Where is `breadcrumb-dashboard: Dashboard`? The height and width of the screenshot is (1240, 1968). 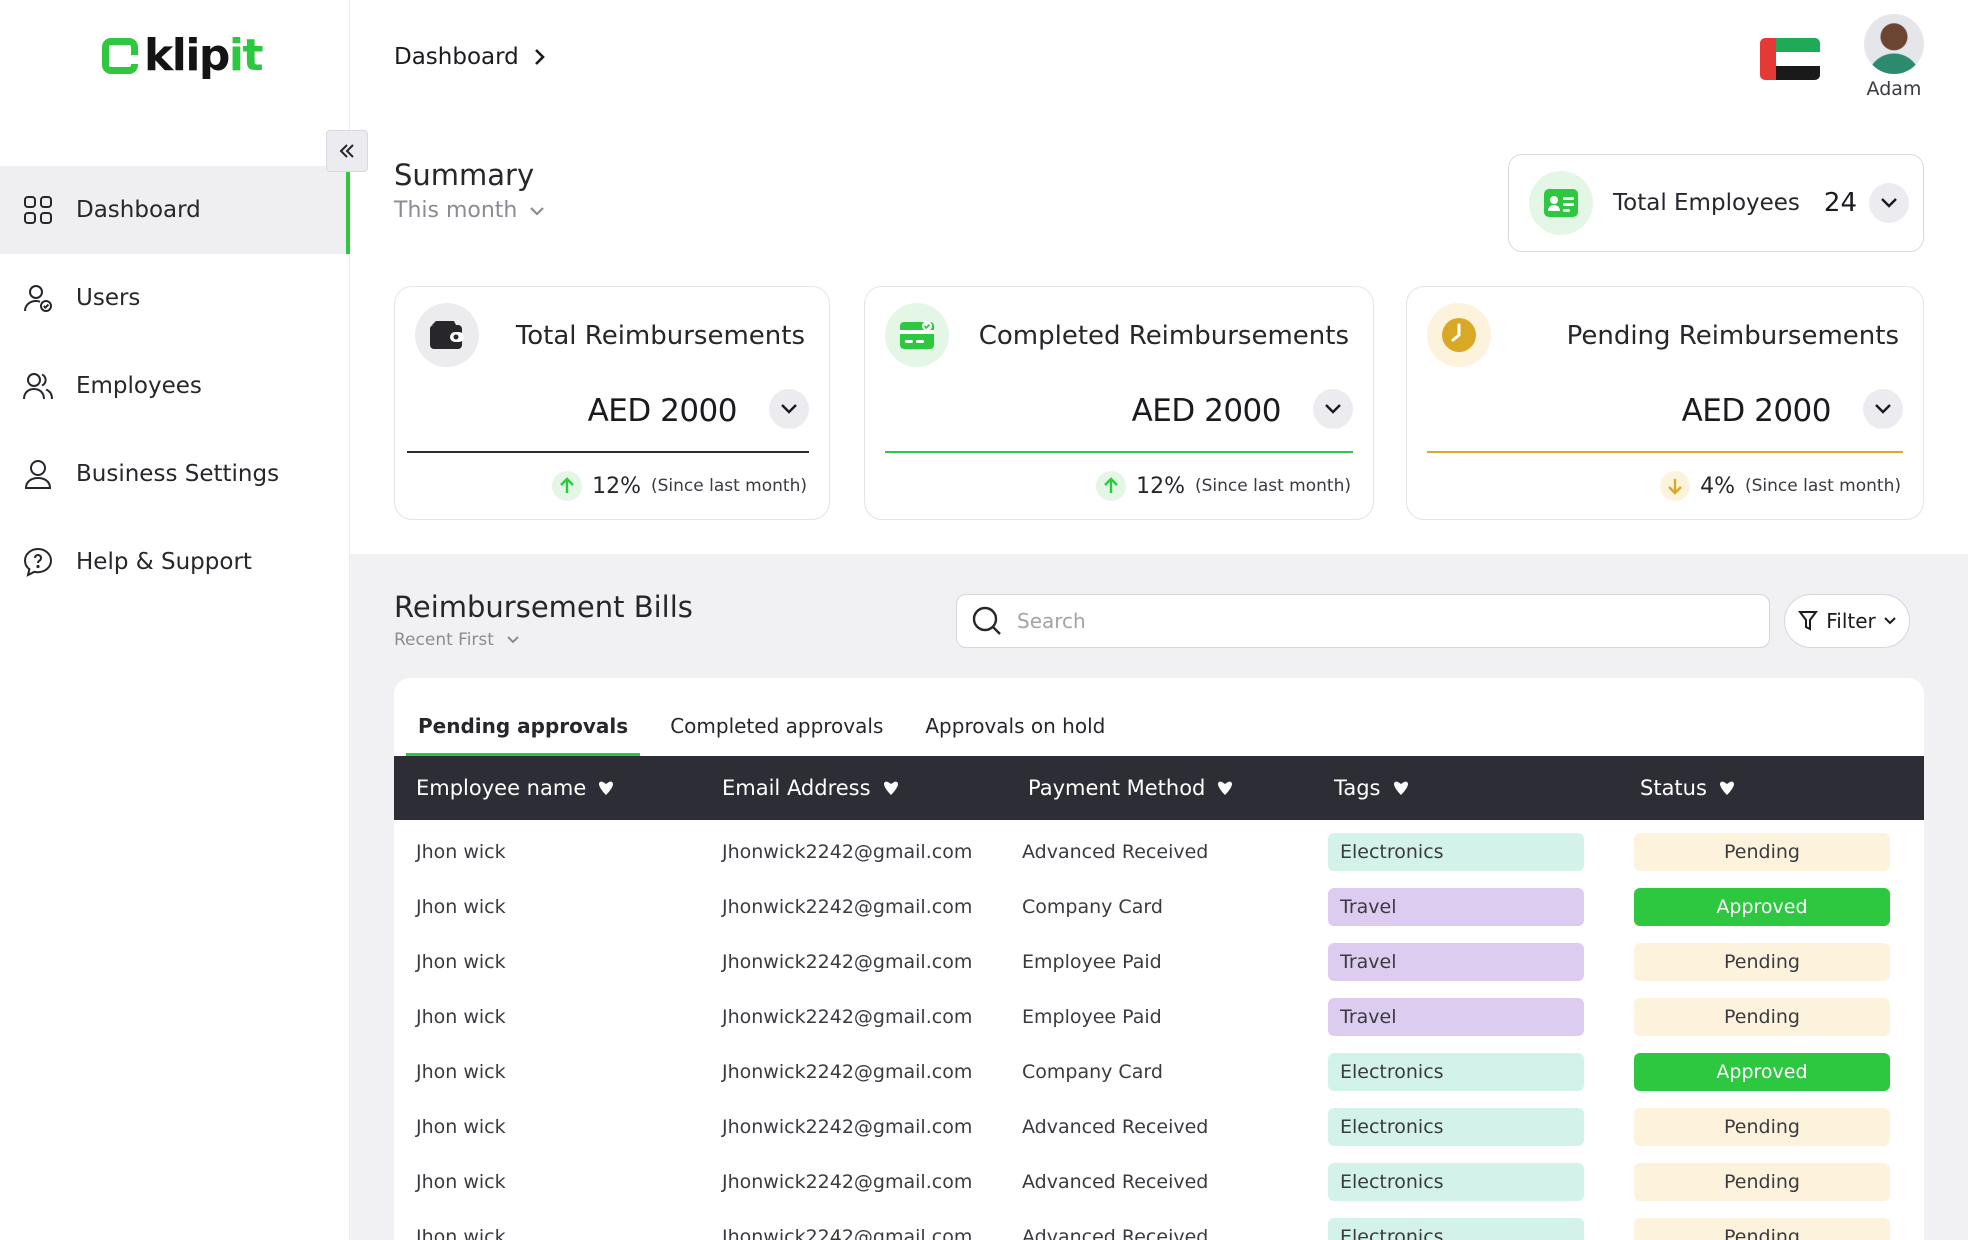 breadcrumb-dashboard: Dashboard is located at coordinates (456, 57).